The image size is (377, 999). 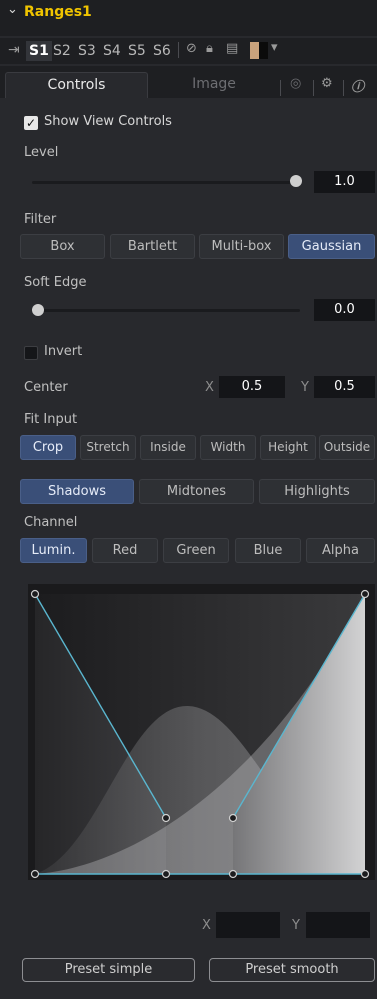 I want to click on soft-edge-slider-track, so click(x=166, y=310).